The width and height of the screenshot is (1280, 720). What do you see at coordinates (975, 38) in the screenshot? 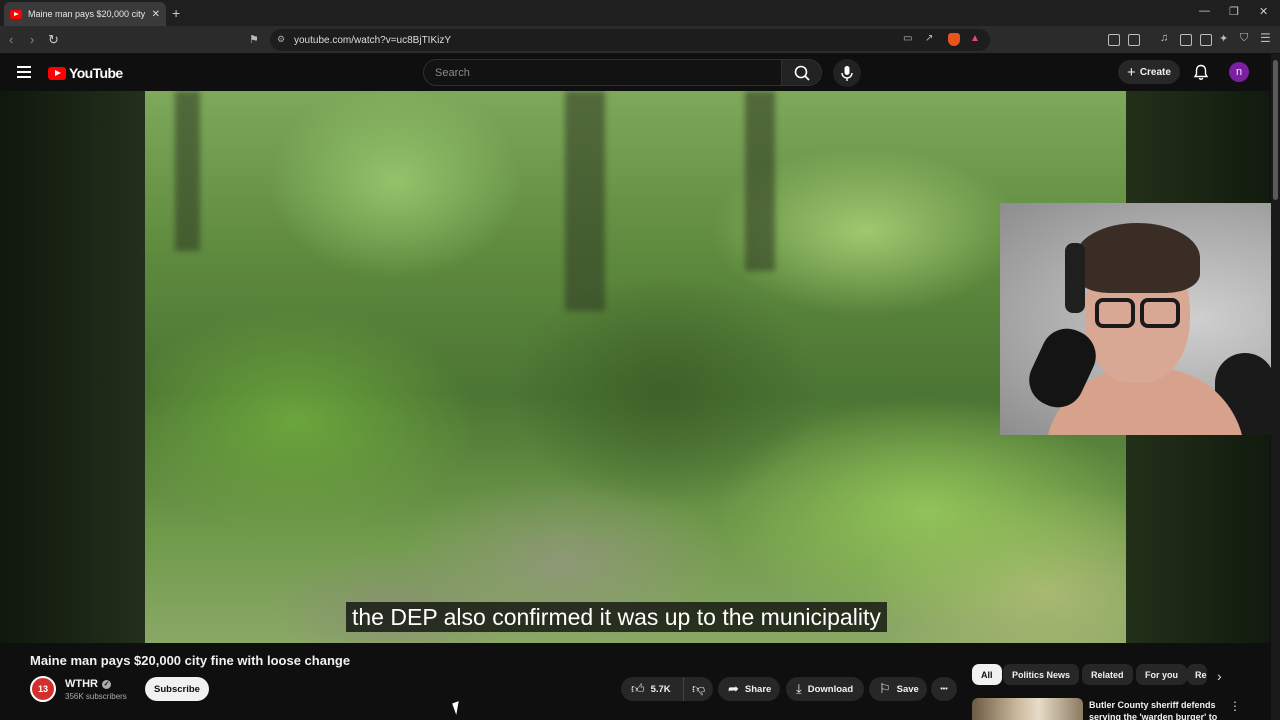
I see `brave-rewards-icon: ▲` at bounding box center [975, 38].